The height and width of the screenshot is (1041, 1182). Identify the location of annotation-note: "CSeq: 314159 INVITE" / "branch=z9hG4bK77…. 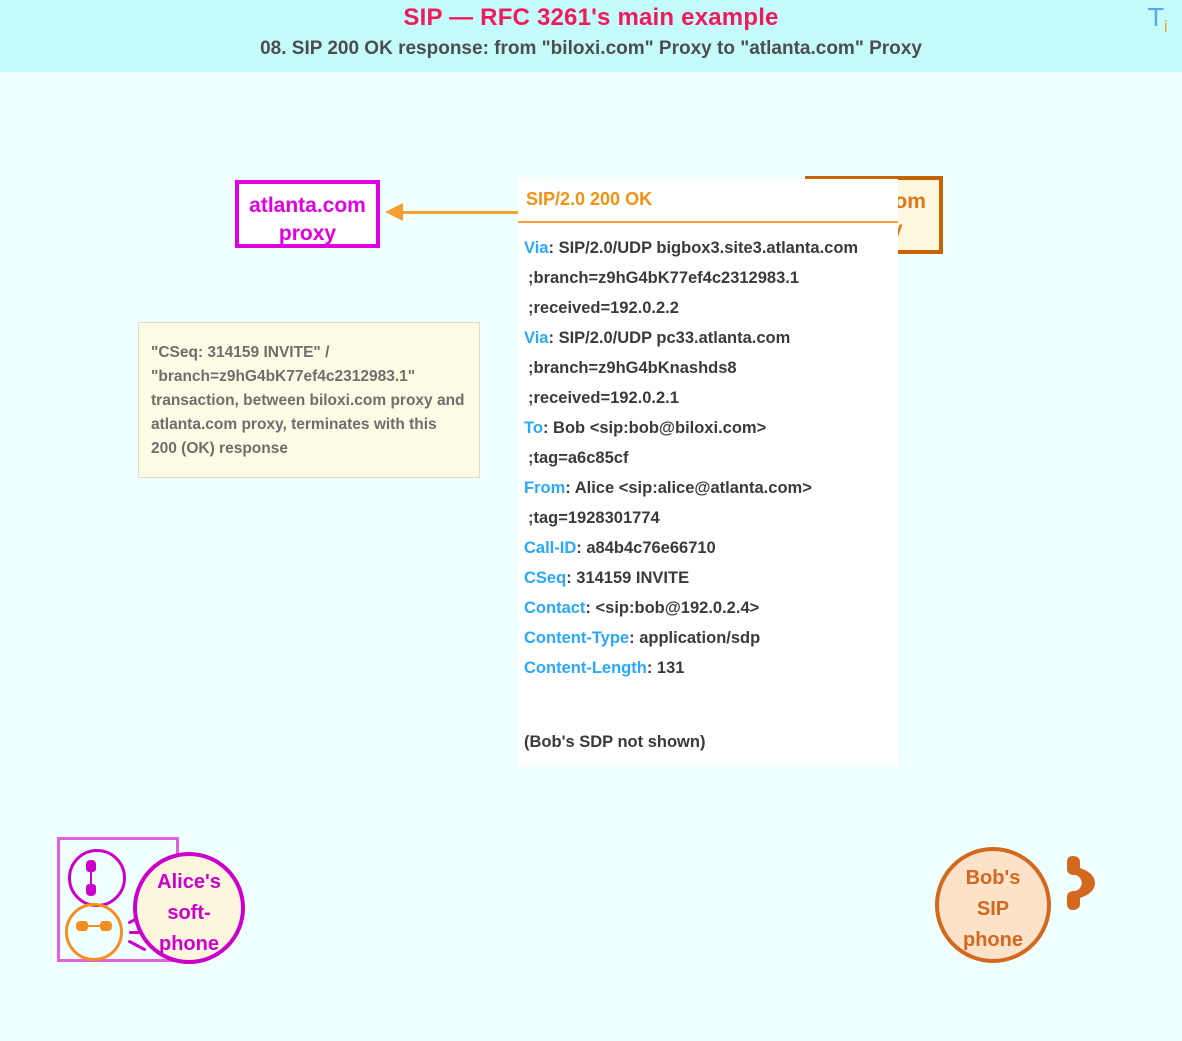
(309, 400).